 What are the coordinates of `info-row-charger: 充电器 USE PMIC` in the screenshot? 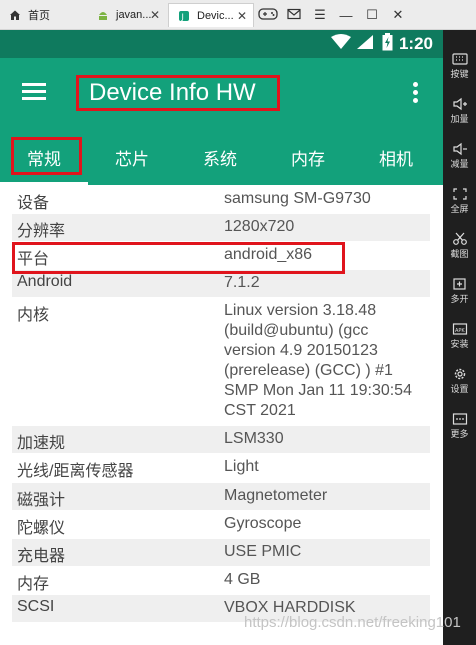 It's located at (221, 553).